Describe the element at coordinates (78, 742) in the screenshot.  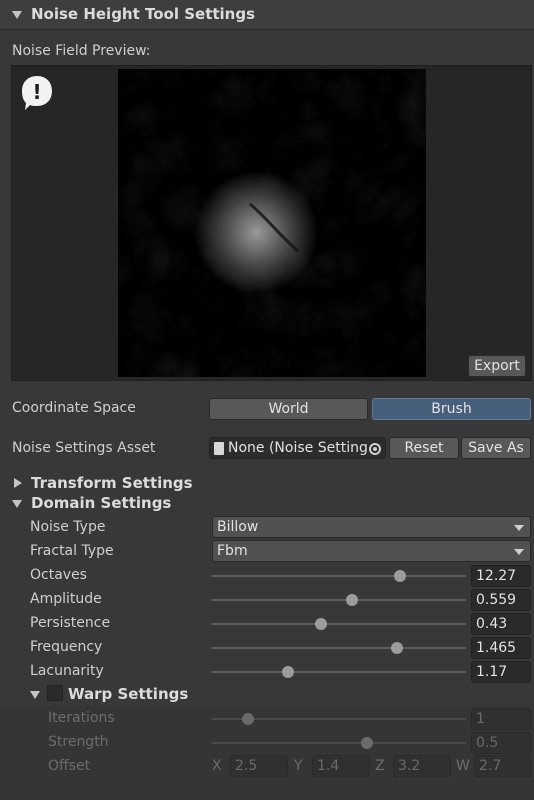
I see `strength-label: Strength` at that location.